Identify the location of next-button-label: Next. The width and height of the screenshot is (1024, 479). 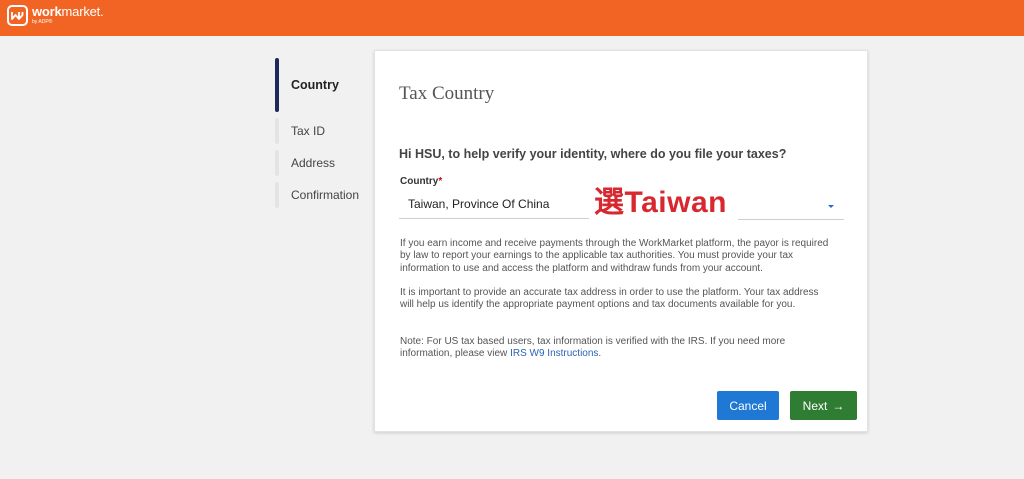
(815, 405).